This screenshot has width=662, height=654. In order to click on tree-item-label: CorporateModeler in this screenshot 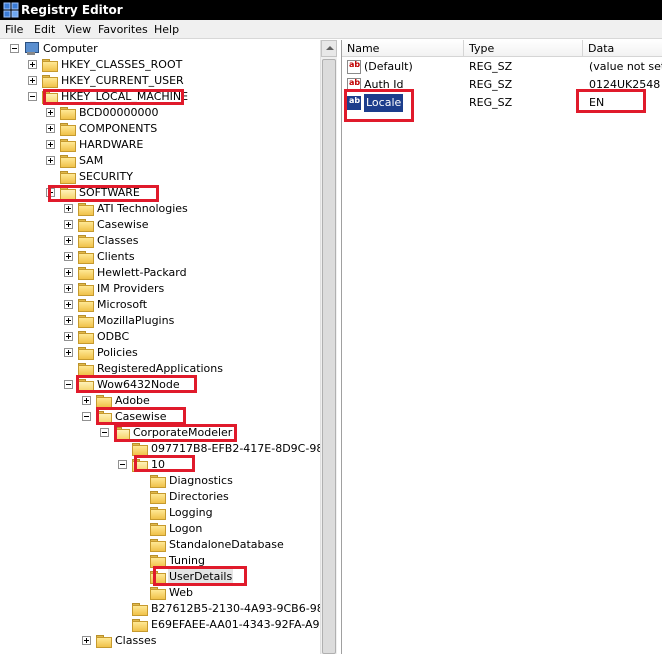, I will do `click(183, 432)`.